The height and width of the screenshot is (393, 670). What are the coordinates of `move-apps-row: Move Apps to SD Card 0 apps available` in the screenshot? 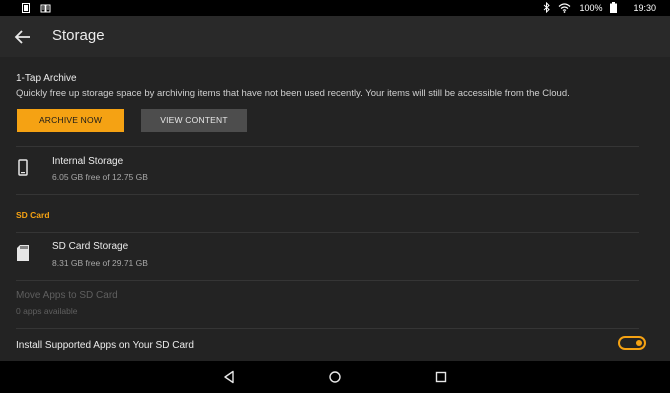 It's located at (335, 304).